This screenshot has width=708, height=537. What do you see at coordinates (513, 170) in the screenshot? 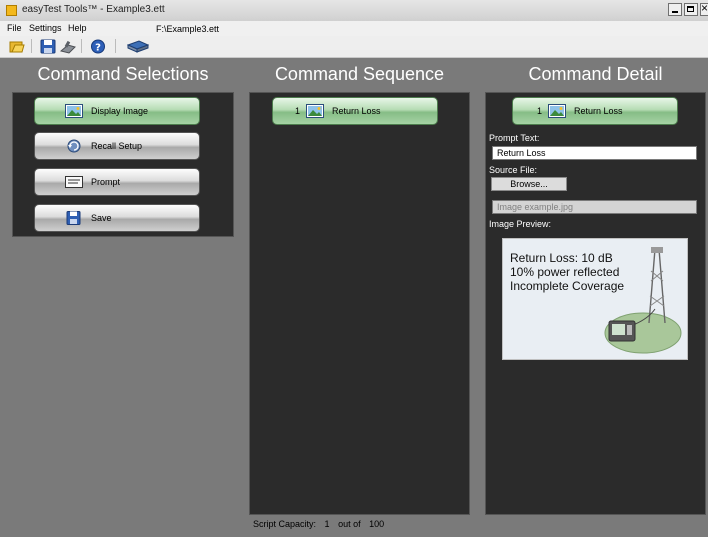
I see `source-file-label: Source File:` at bounding box center [513, 170].